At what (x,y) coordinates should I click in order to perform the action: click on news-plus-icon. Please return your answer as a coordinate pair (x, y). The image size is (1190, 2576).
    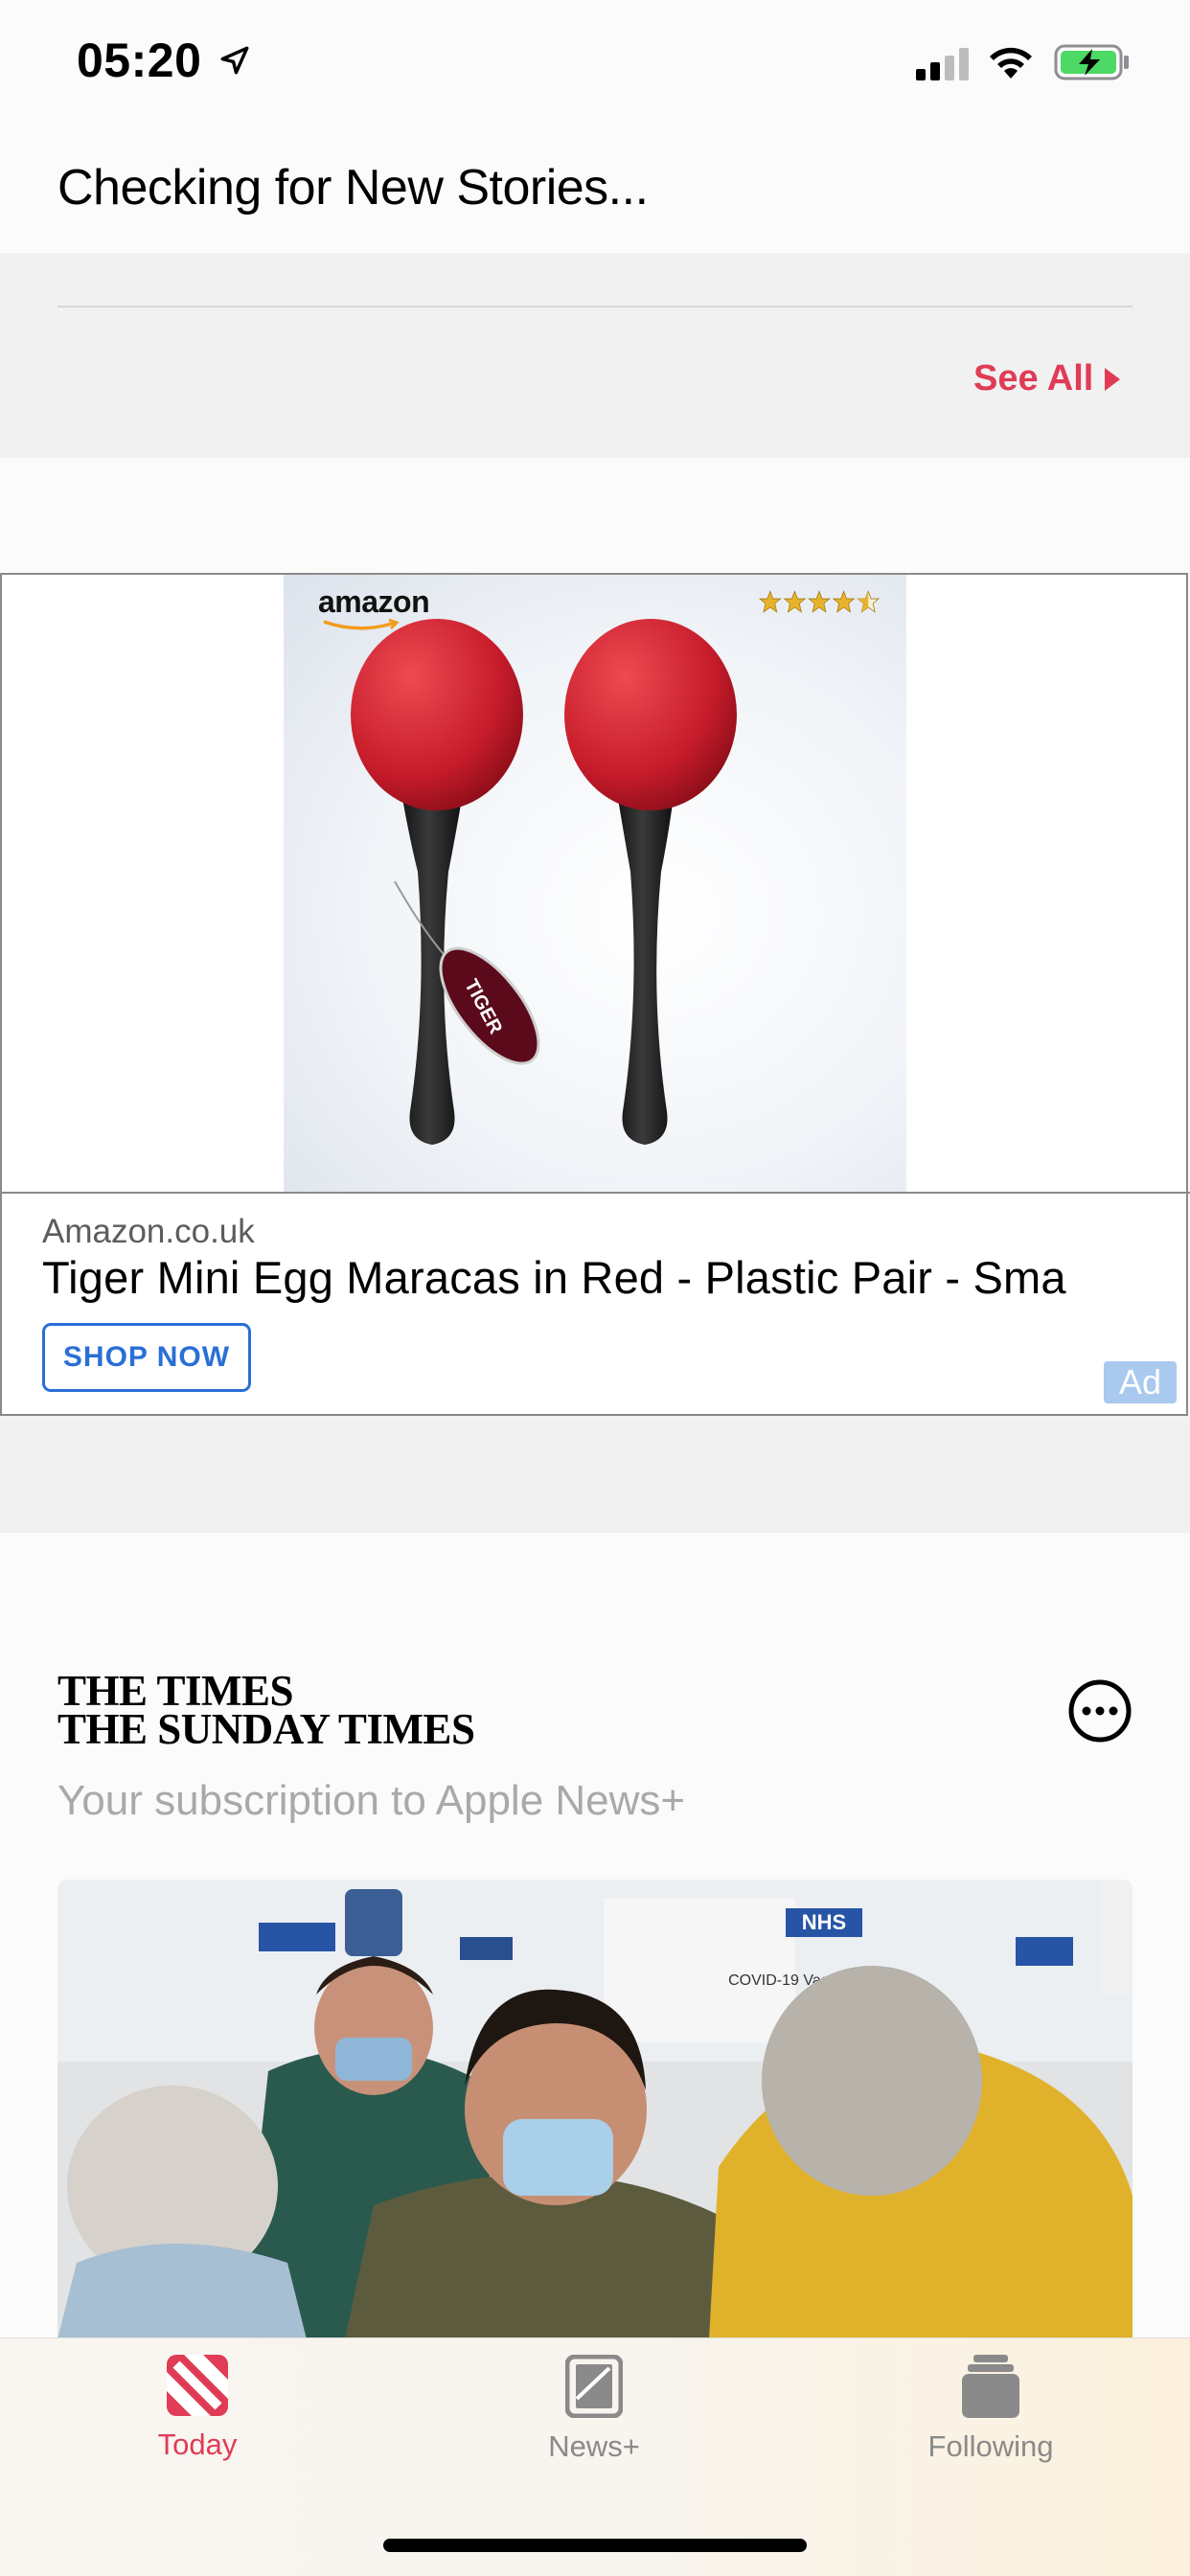
    Looking at the image, I should click on (594, 2386).